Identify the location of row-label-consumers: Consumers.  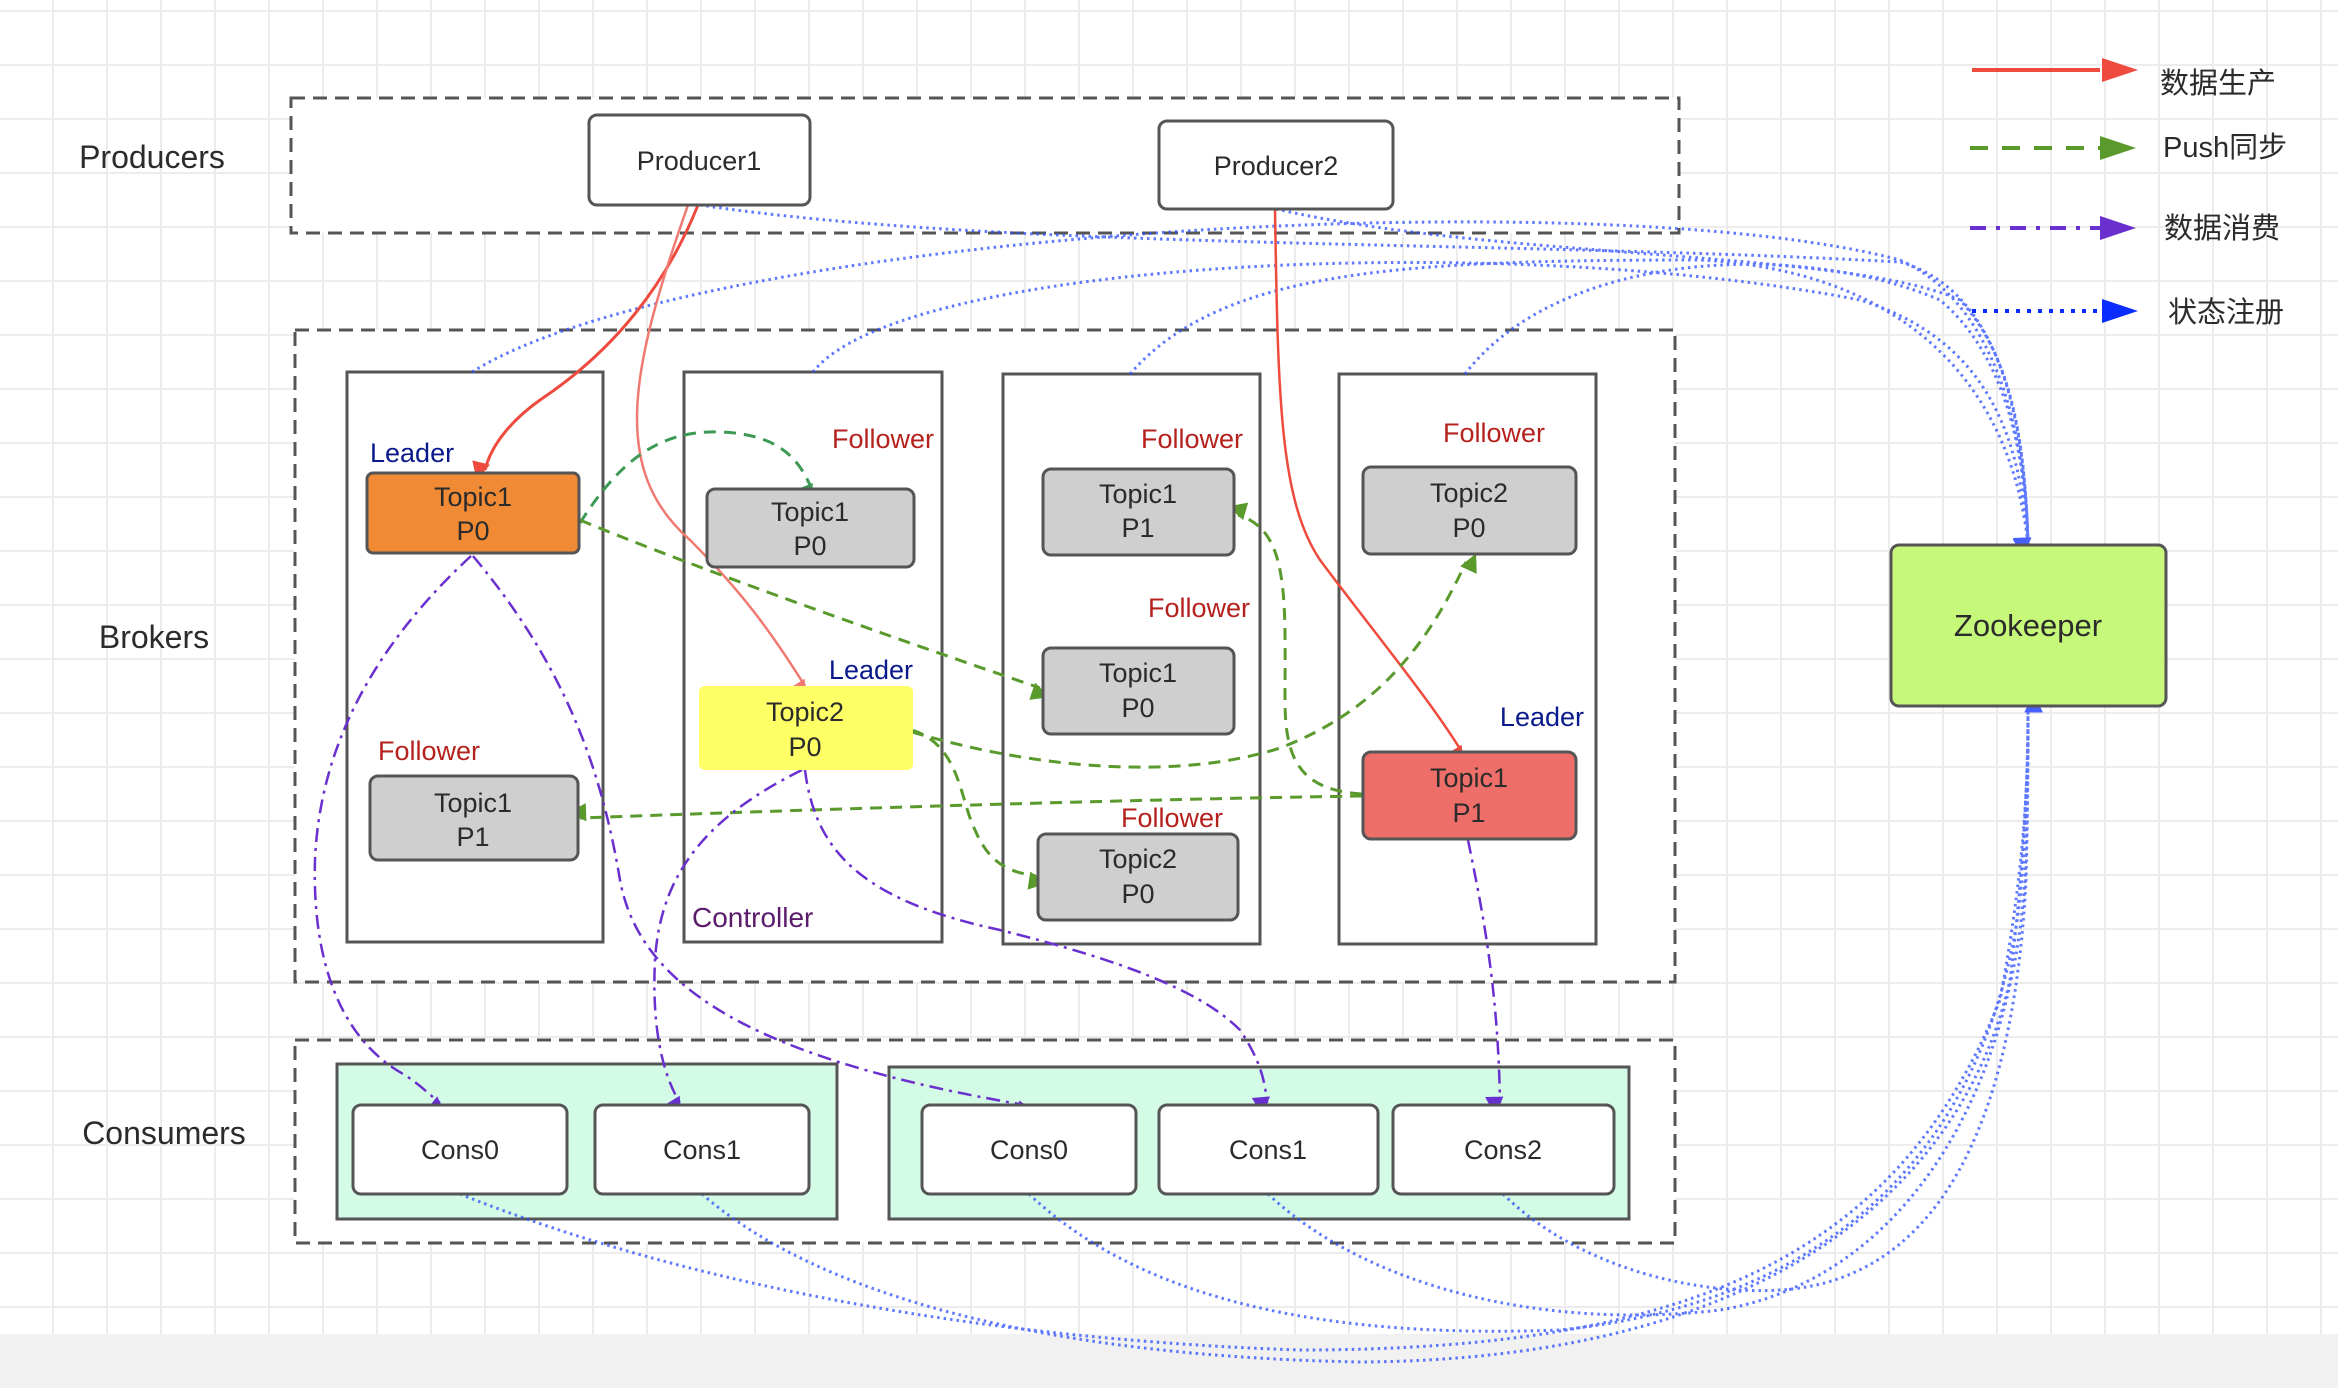
(164, 1133).